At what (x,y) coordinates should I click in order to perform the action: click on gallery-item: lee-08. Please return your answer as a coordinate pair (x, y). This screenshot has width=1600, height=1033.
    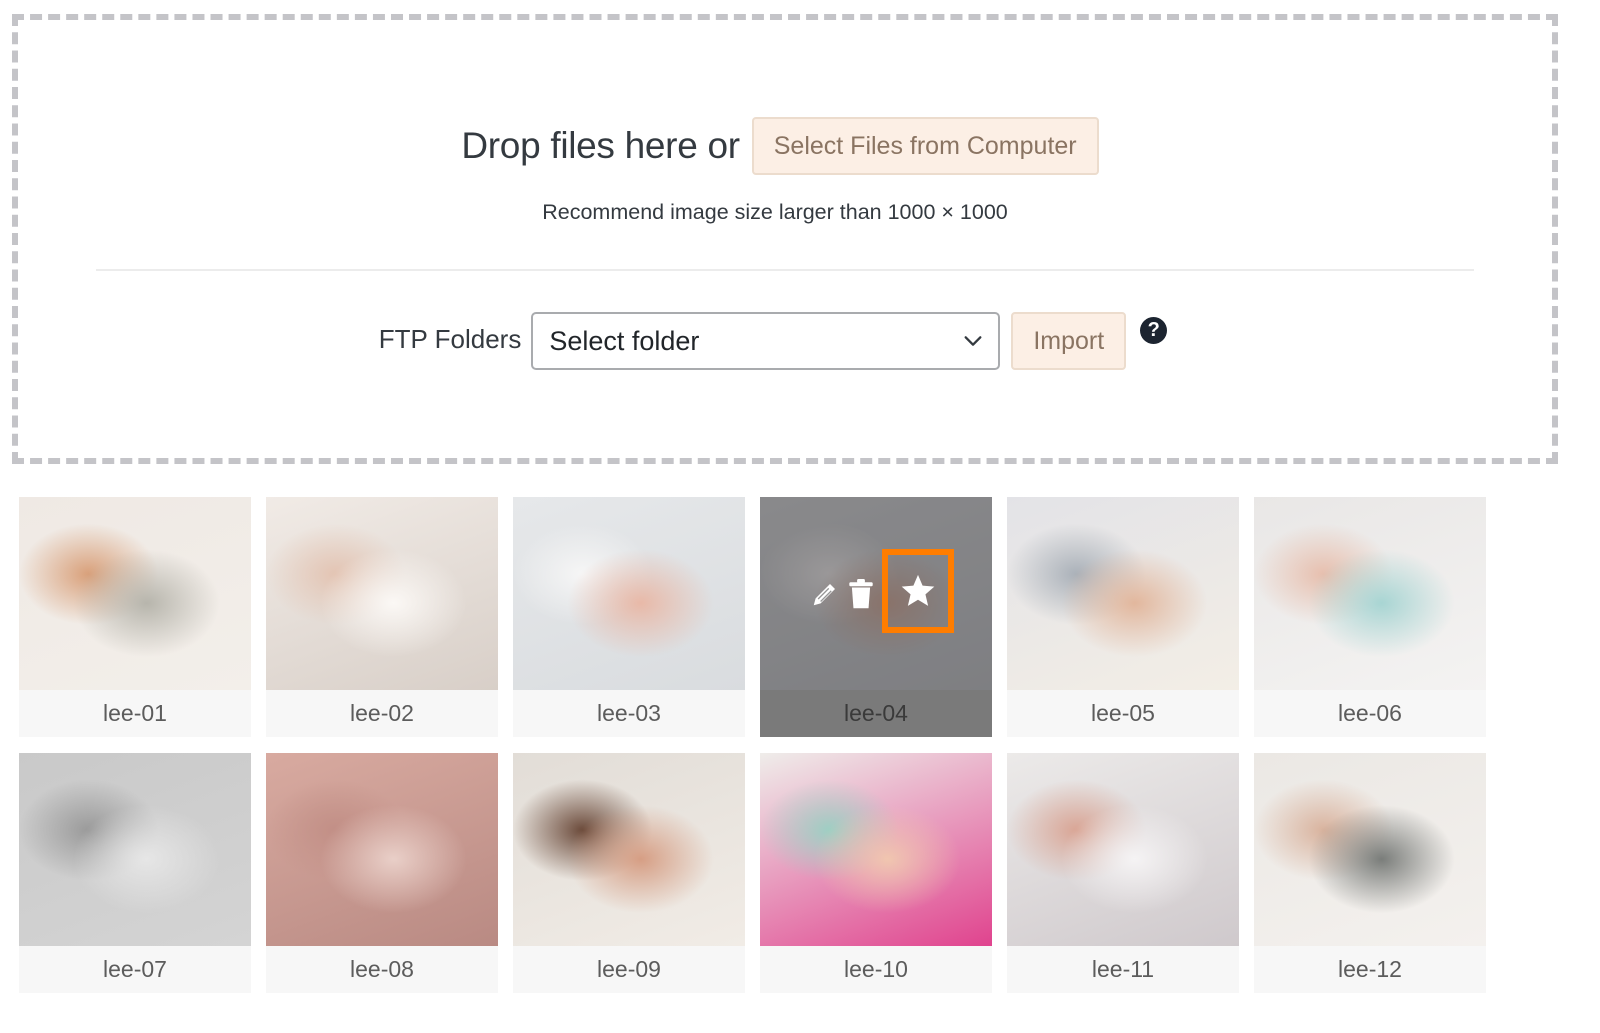
    Looking at the image, I should click on (382, 873).